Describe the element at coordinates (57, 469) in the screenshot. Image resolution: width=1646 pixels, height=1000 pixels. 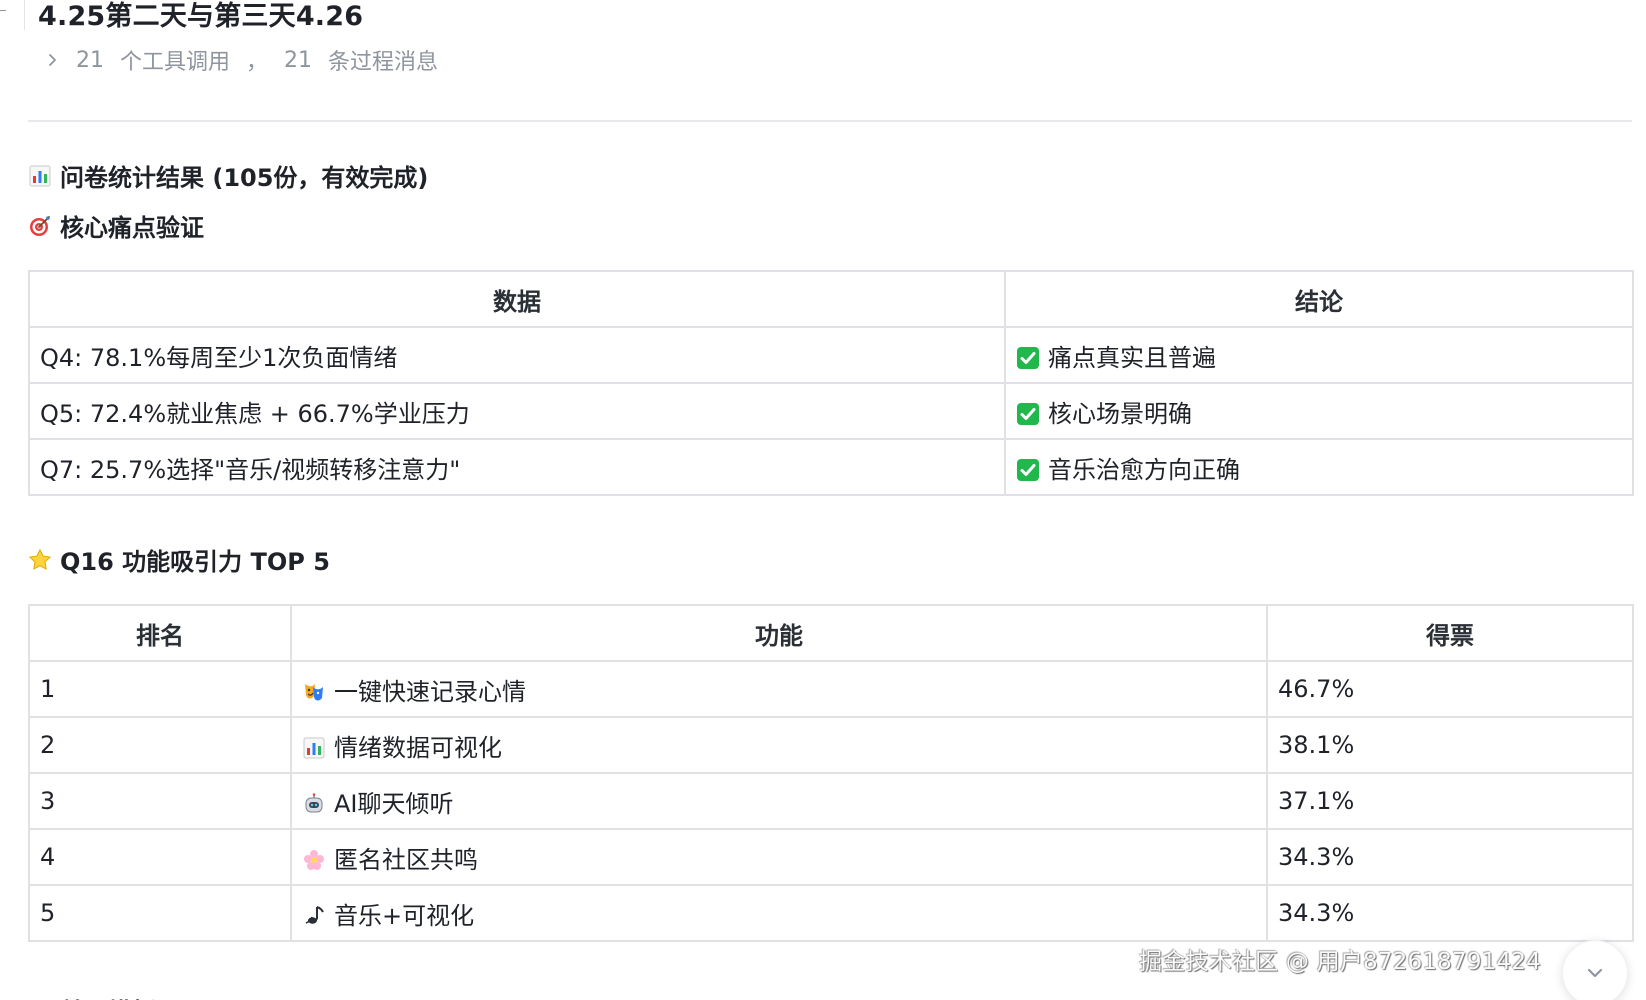
I see `question-label: Q7` at that location.